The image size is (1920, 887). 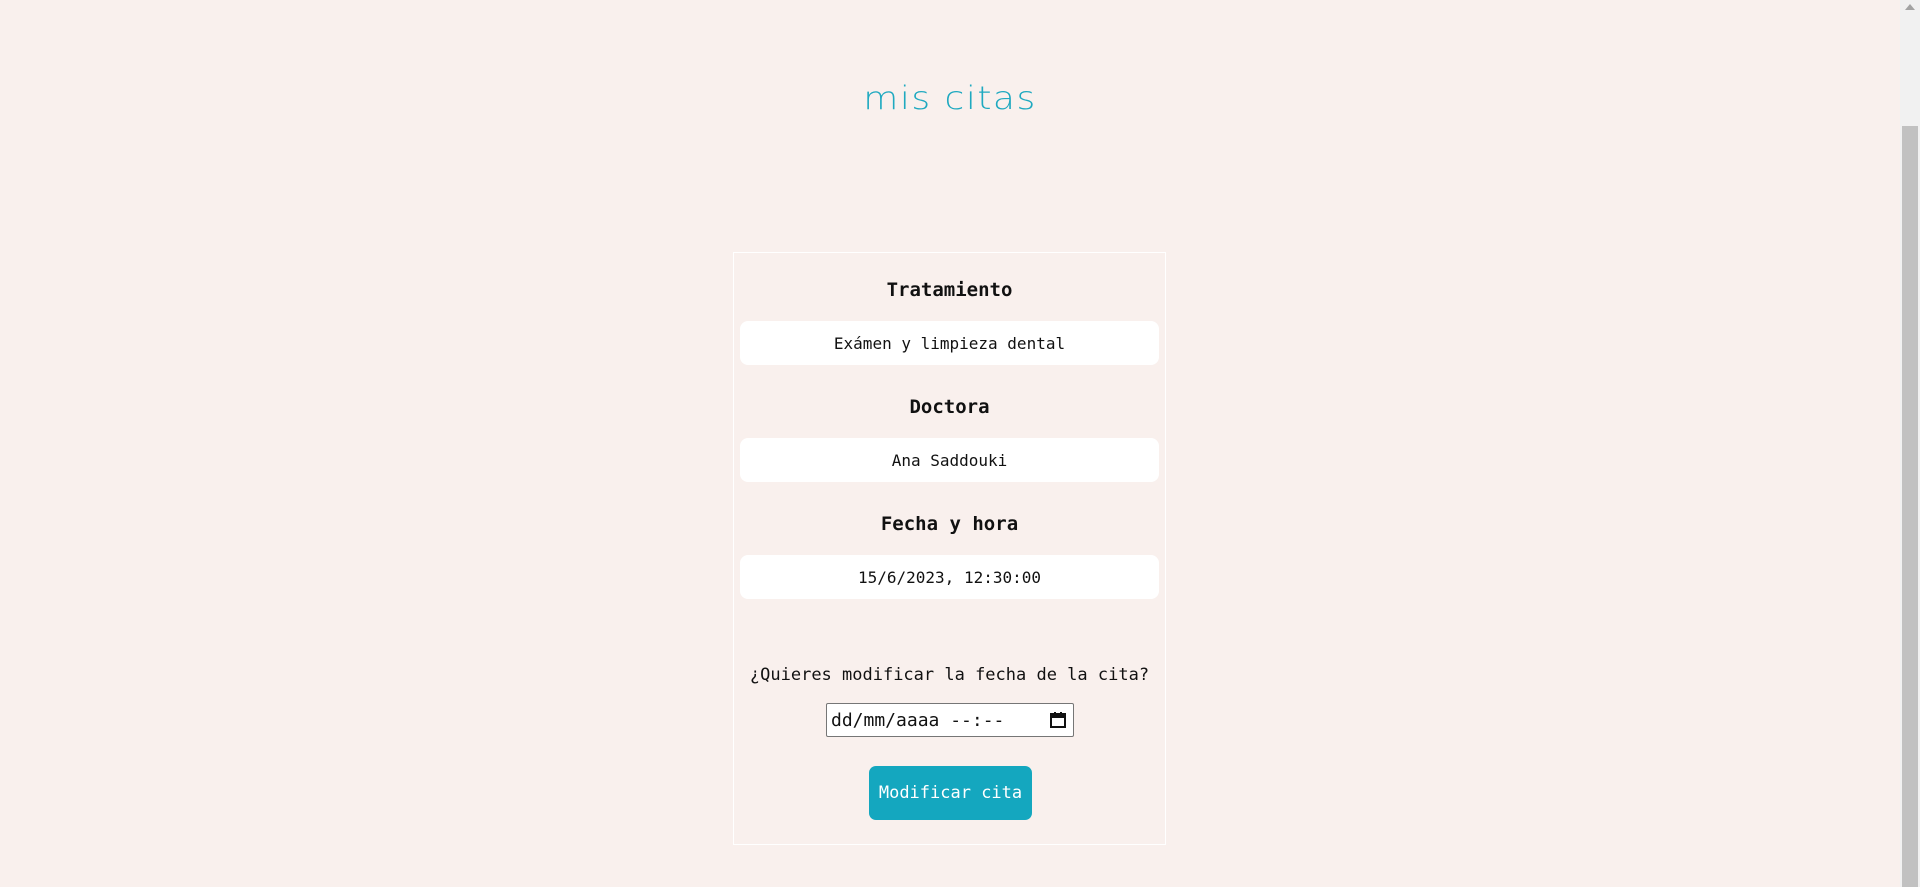 I want to click on calendar-icon, so click(x=1058, y=720).